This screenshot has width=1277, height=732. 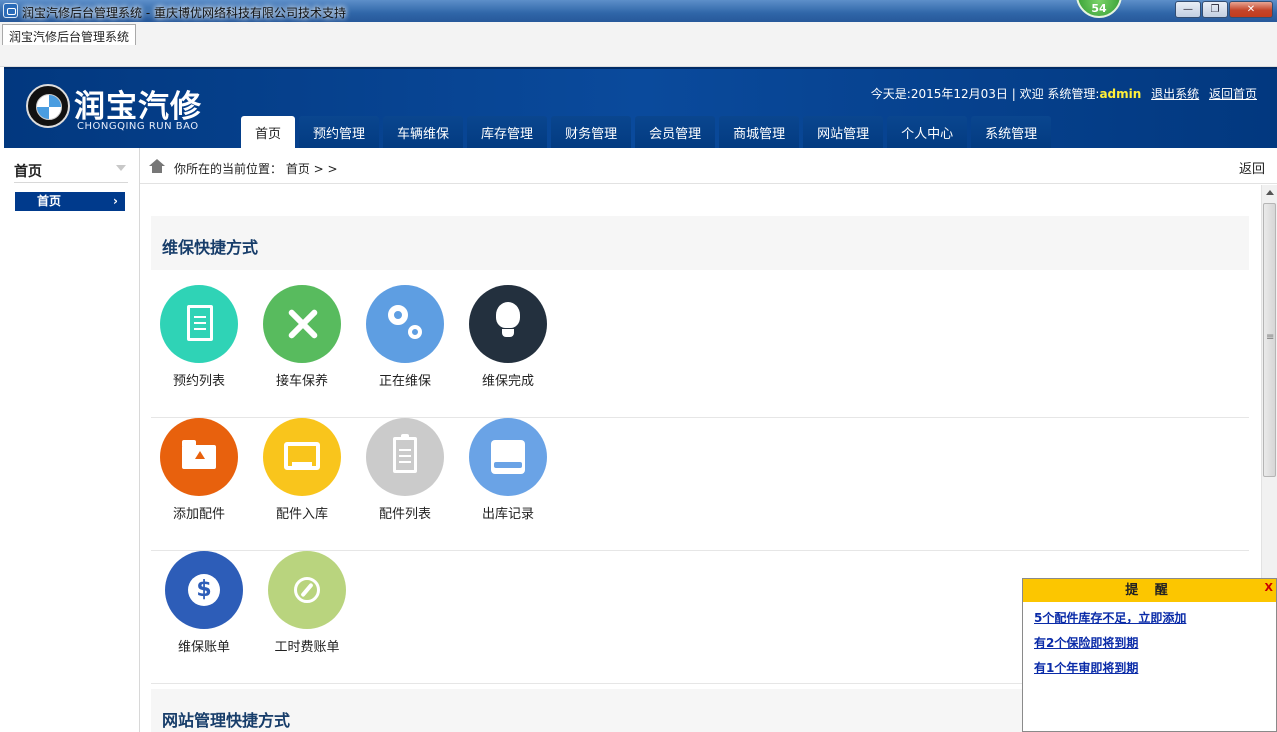 I want to click on section-maintenance-shortcuts: 维保快捷方式, so click(x=700, y=243).